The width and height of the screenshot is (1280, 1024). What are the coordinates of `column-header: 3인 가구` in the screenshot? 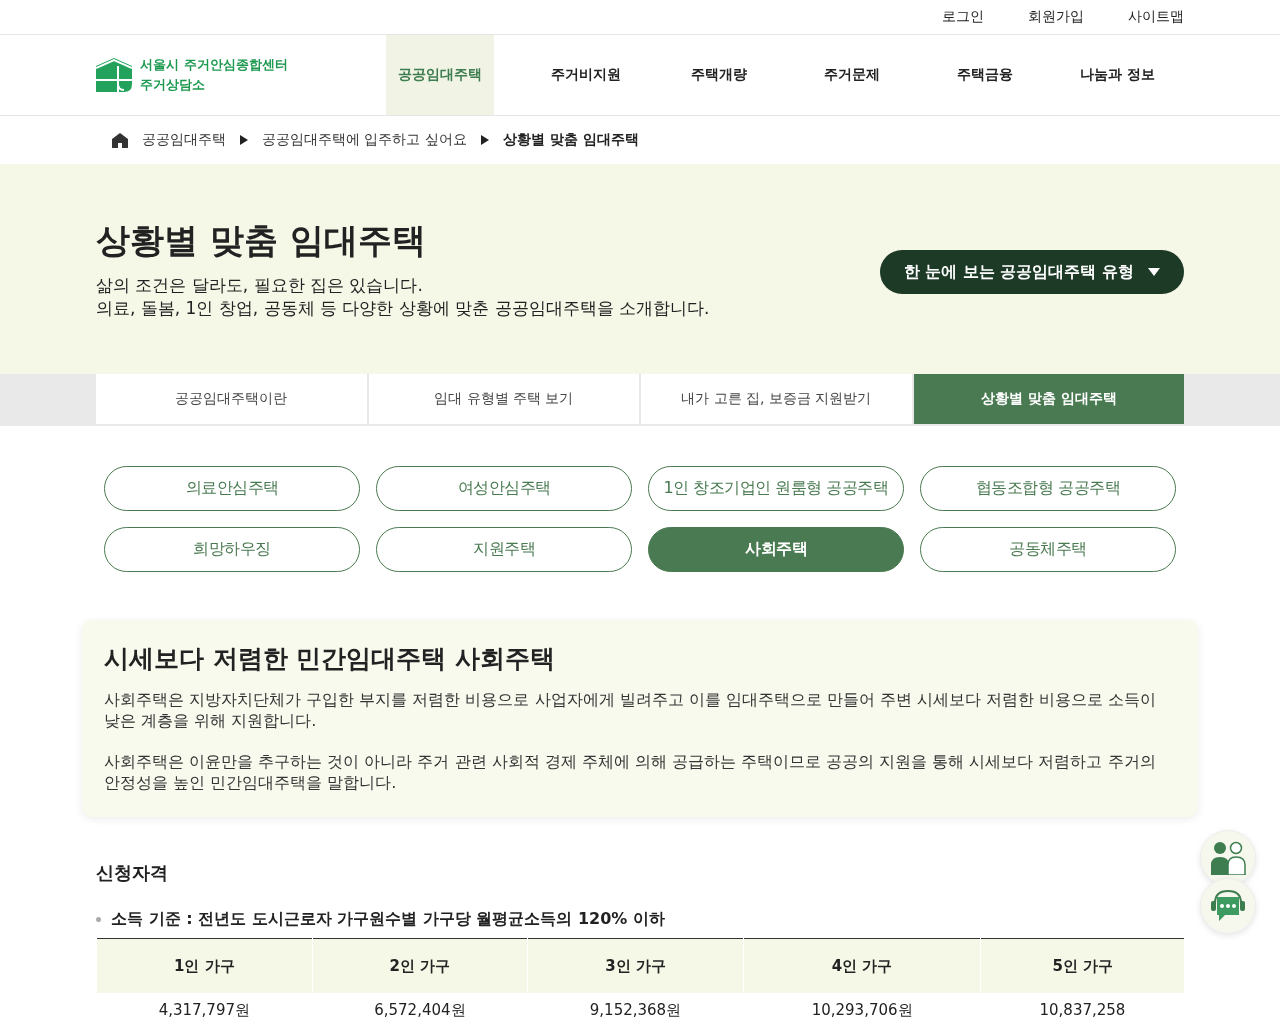 It's located at (635, 965).